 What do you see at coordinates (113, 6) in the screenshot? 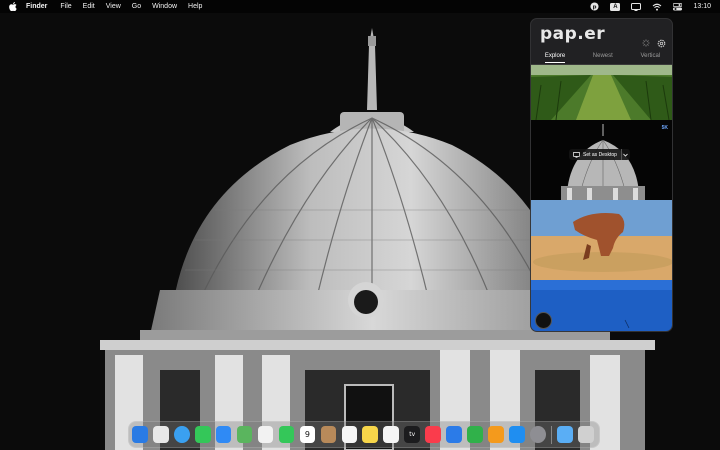
I see `menu-view: View` at bounding box center [113, 6].